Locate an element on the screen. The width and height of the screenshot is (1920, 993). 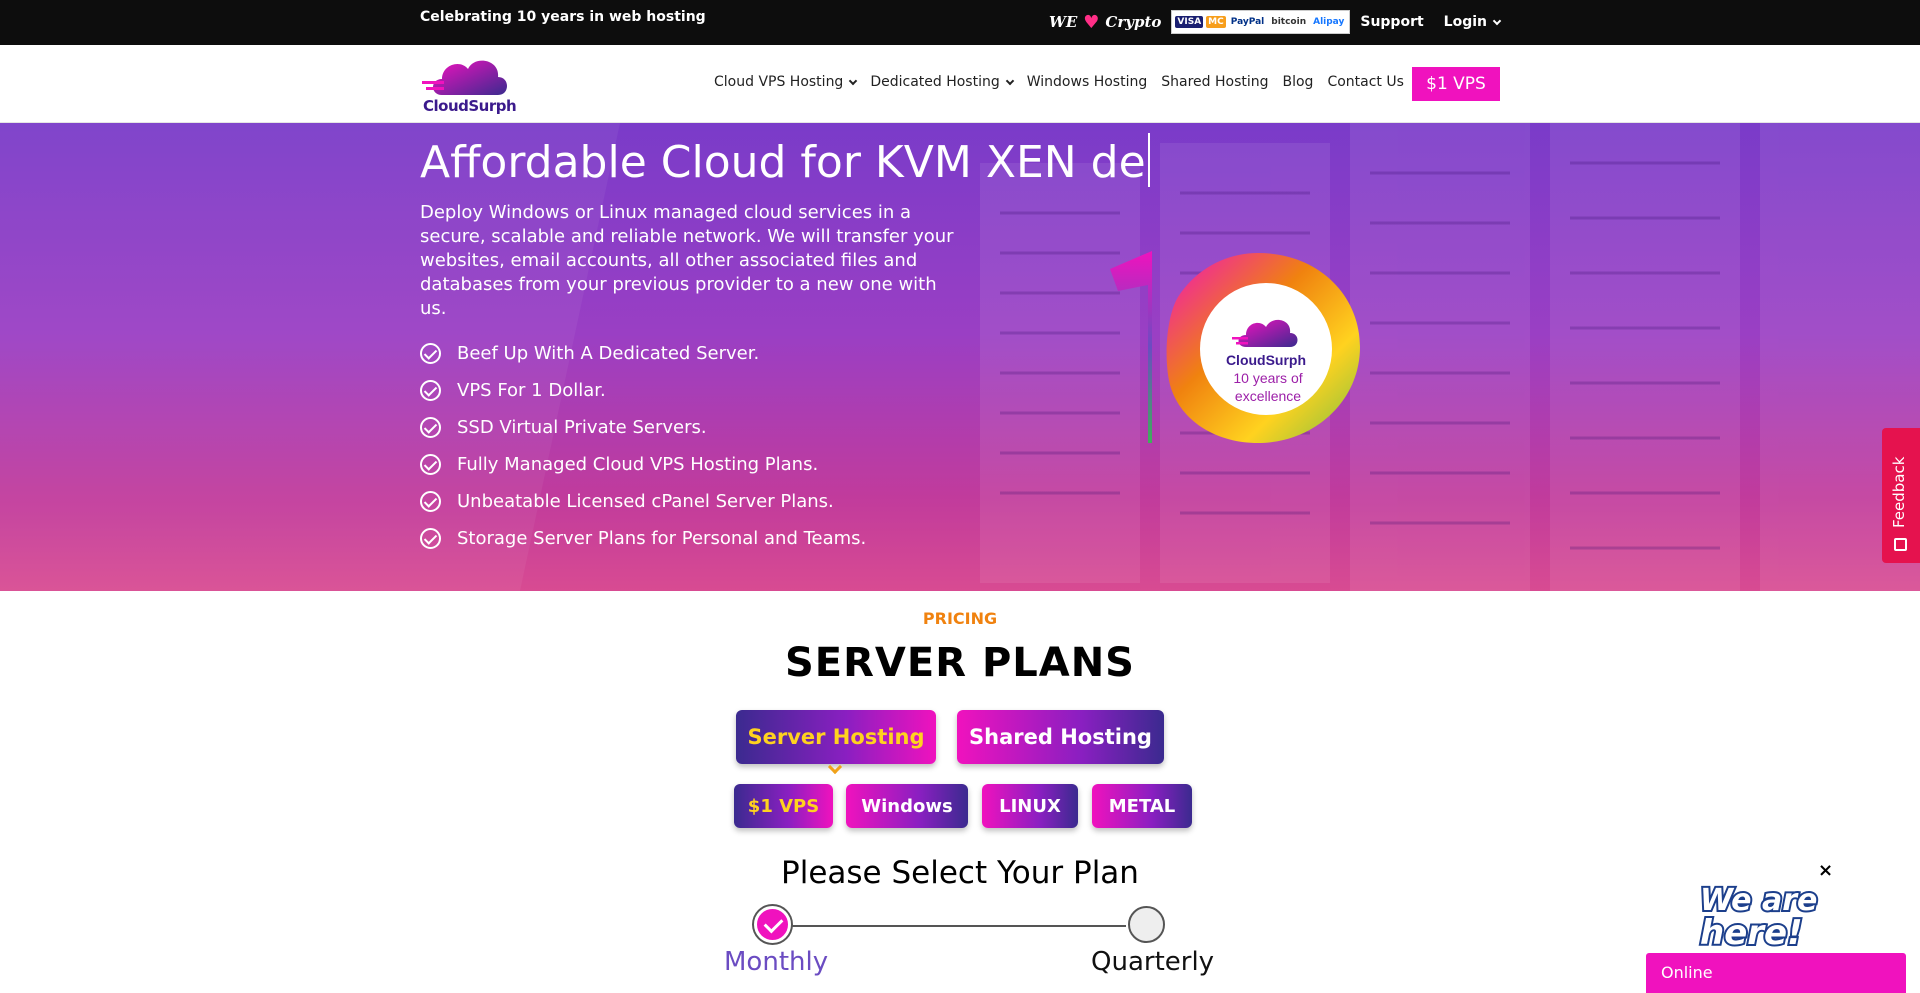
bitcoin-logo: bitcoin is located at coordinates (1289, 22).